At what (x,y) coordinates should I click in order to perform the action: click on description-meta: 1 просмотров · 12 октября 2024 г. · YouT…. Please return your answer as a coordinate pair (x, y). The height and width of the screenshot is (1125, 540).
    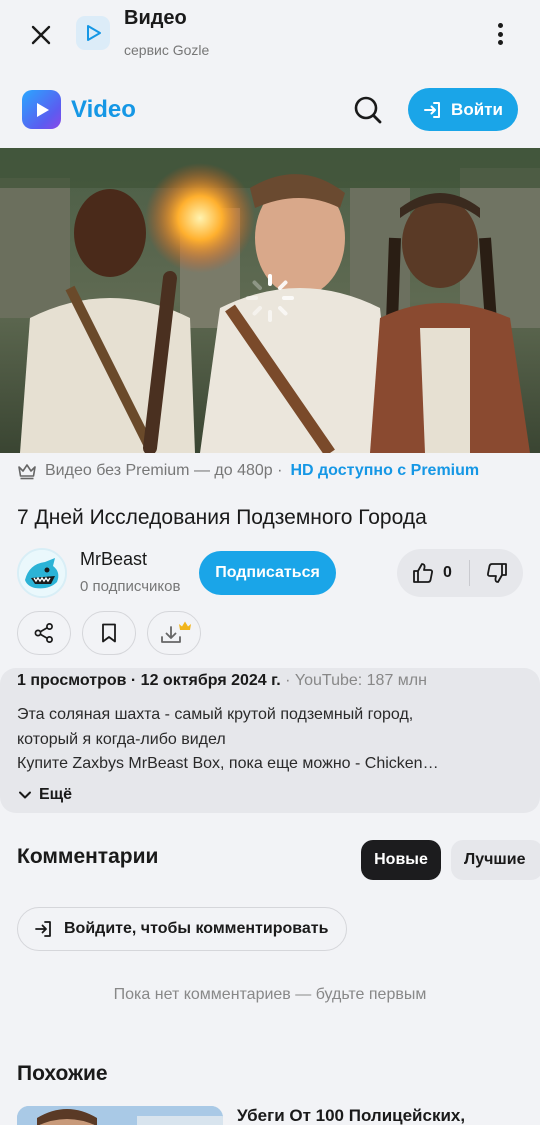
    Looking at the image, I should click on (222, 681).